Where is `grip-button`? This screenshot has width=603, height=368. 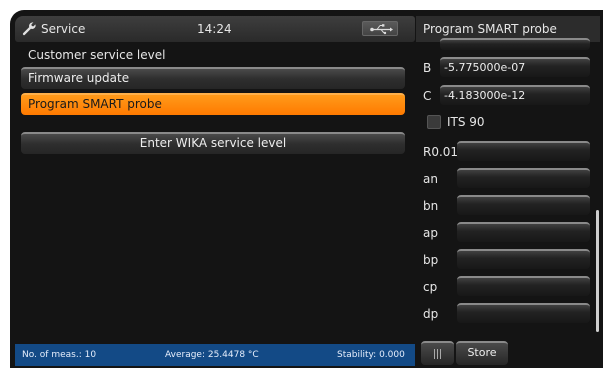 grip-button is located at coordinates (437, 353).